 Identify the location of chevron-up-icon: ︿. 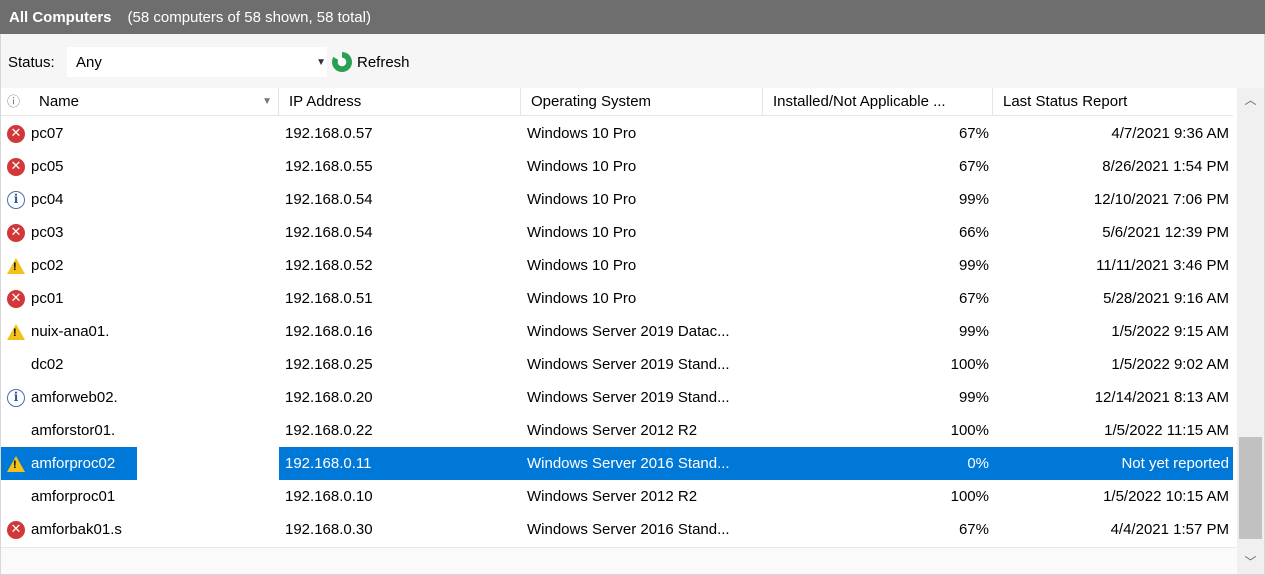
(1250, 100).